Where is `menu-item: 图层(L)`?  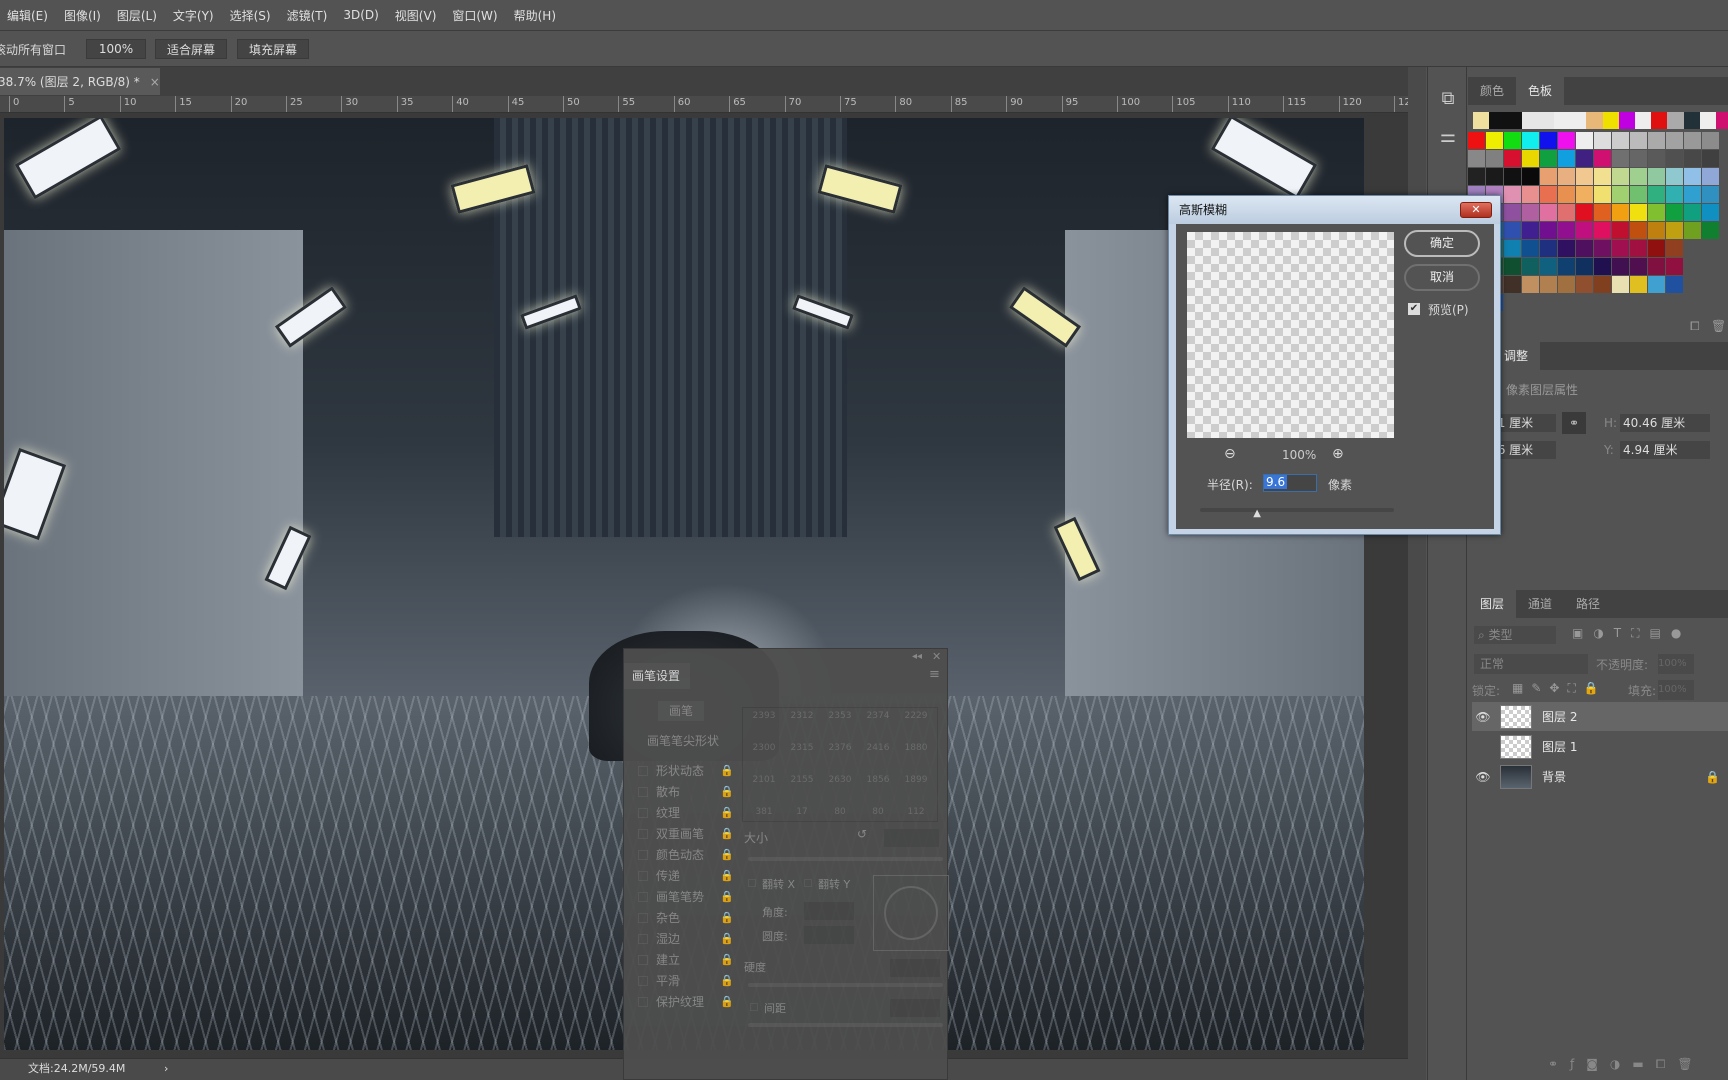 menu-item: 图层(L) is located at coordinates (136, 15).